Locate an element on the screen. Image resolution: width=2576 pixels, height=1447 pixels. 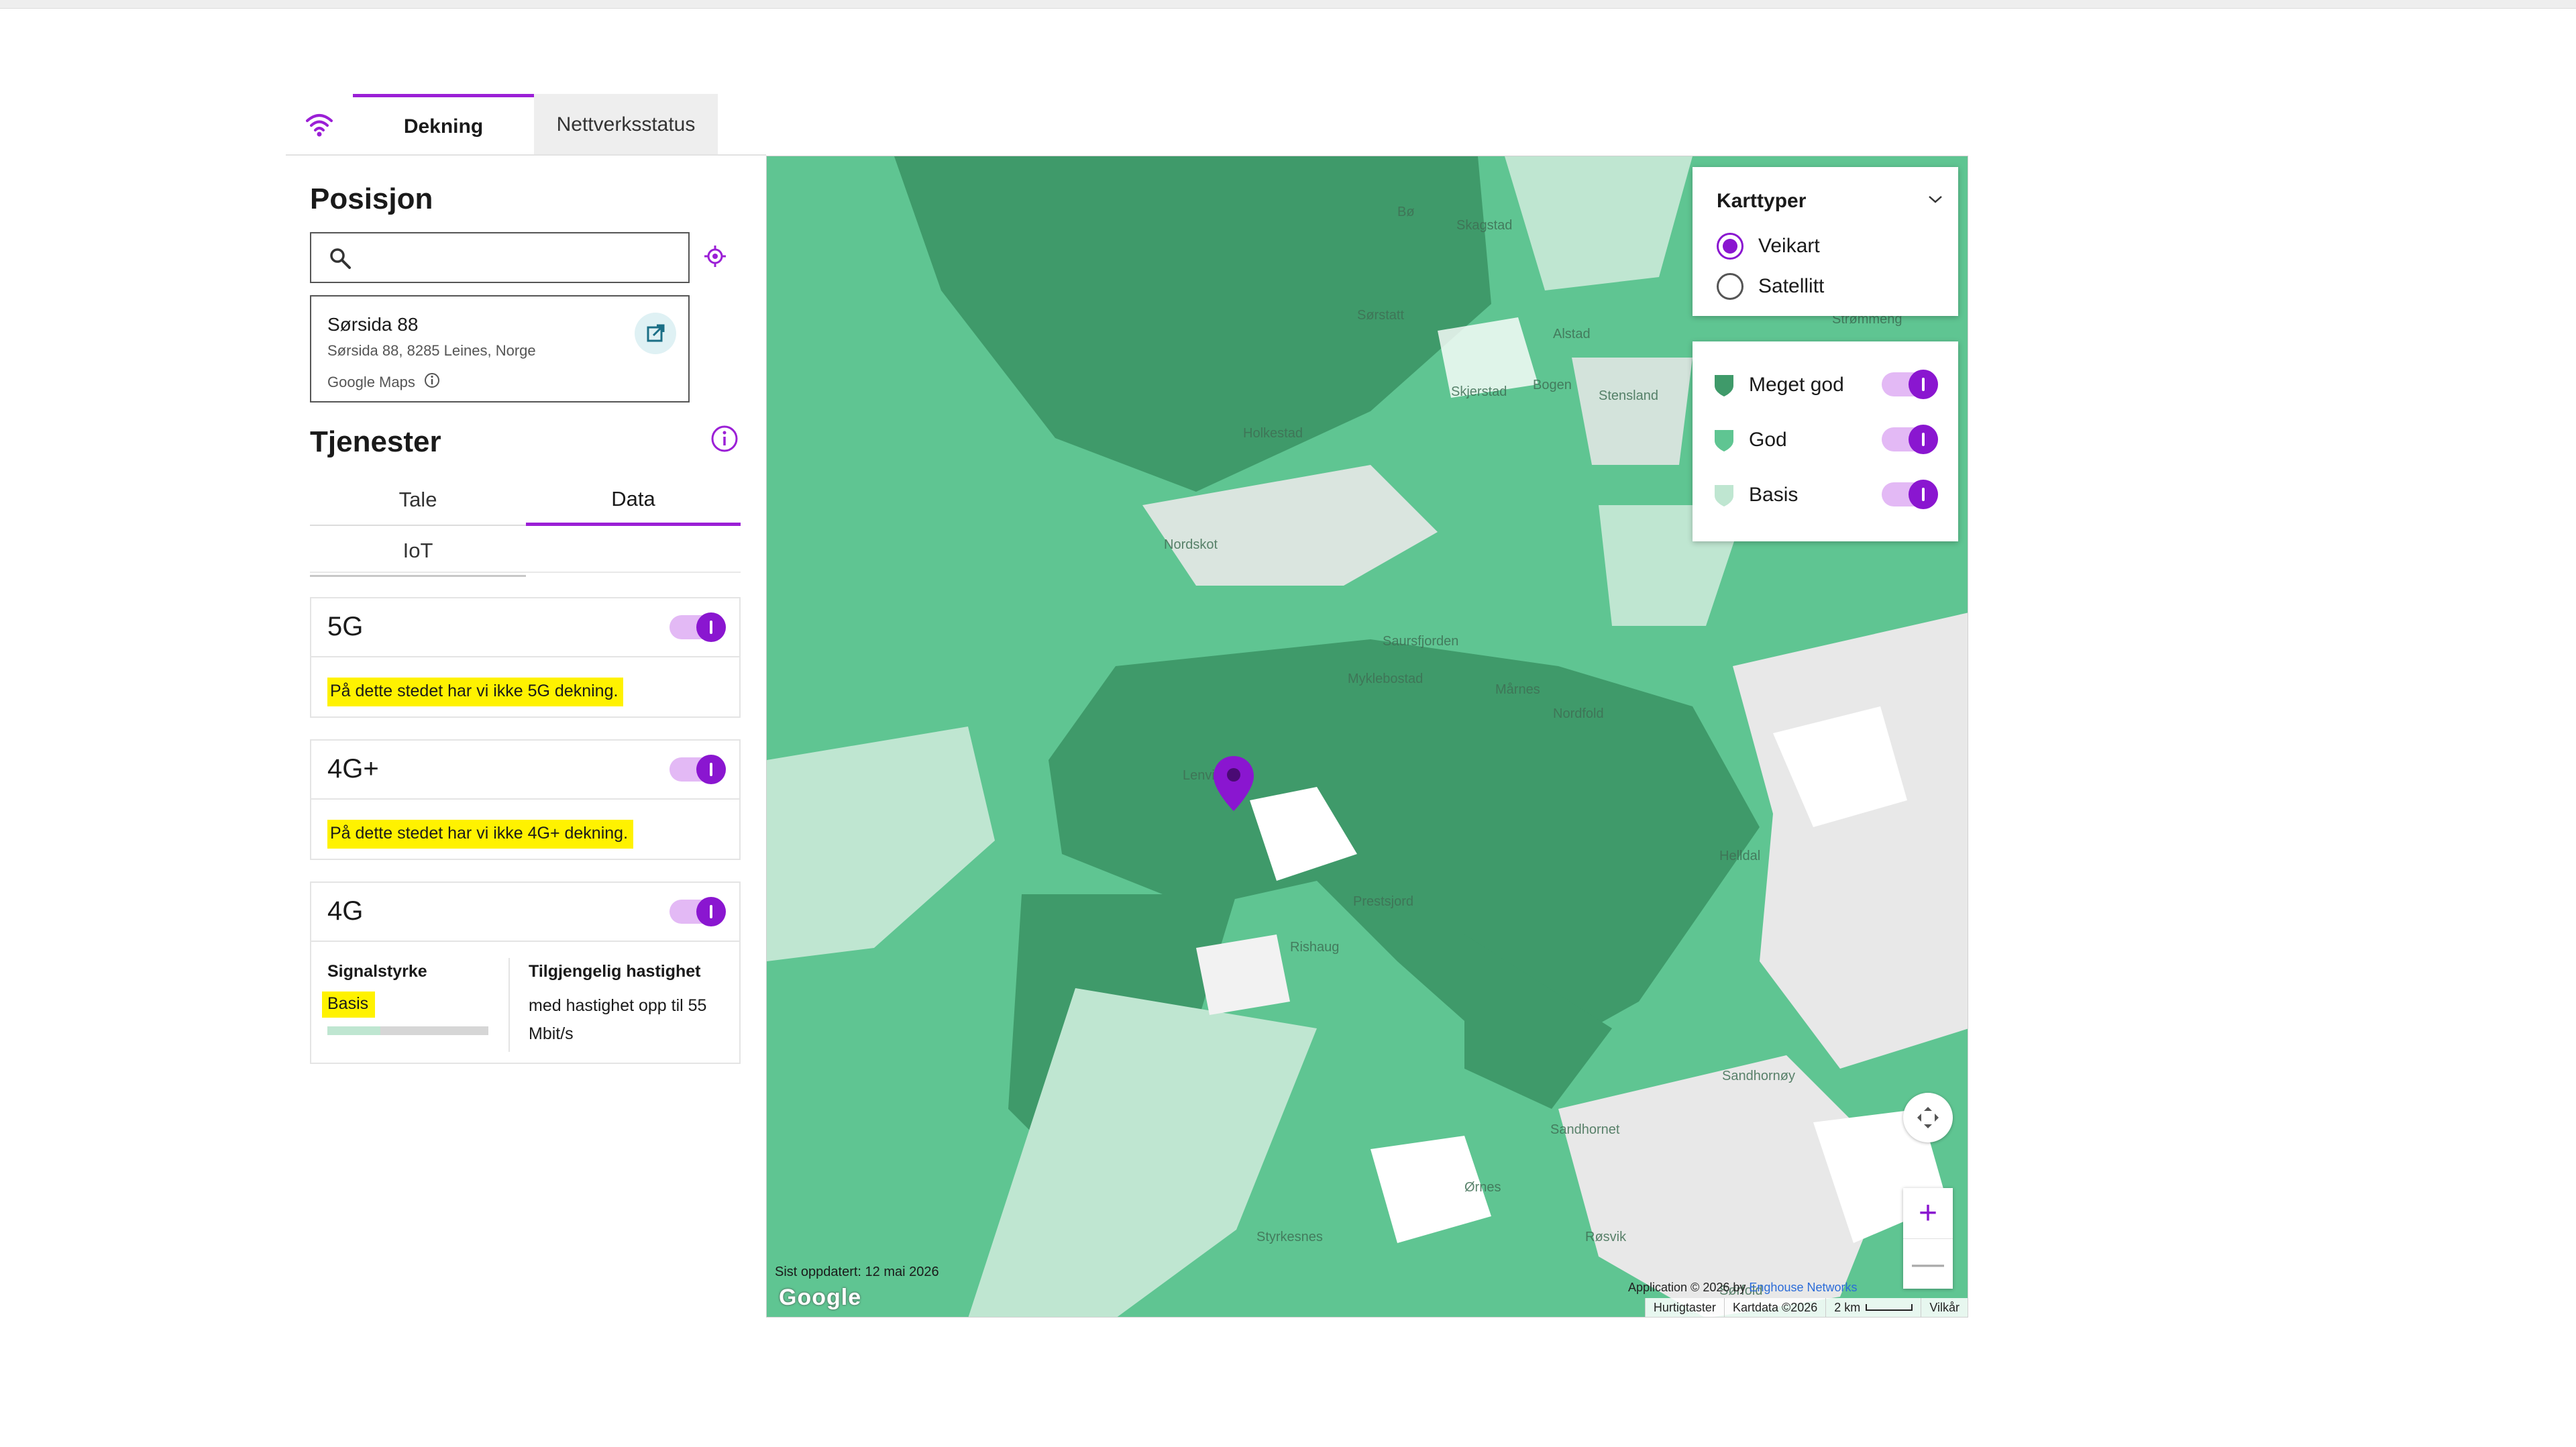
services-heading: Tjenester is located at coordinates (375, 442).